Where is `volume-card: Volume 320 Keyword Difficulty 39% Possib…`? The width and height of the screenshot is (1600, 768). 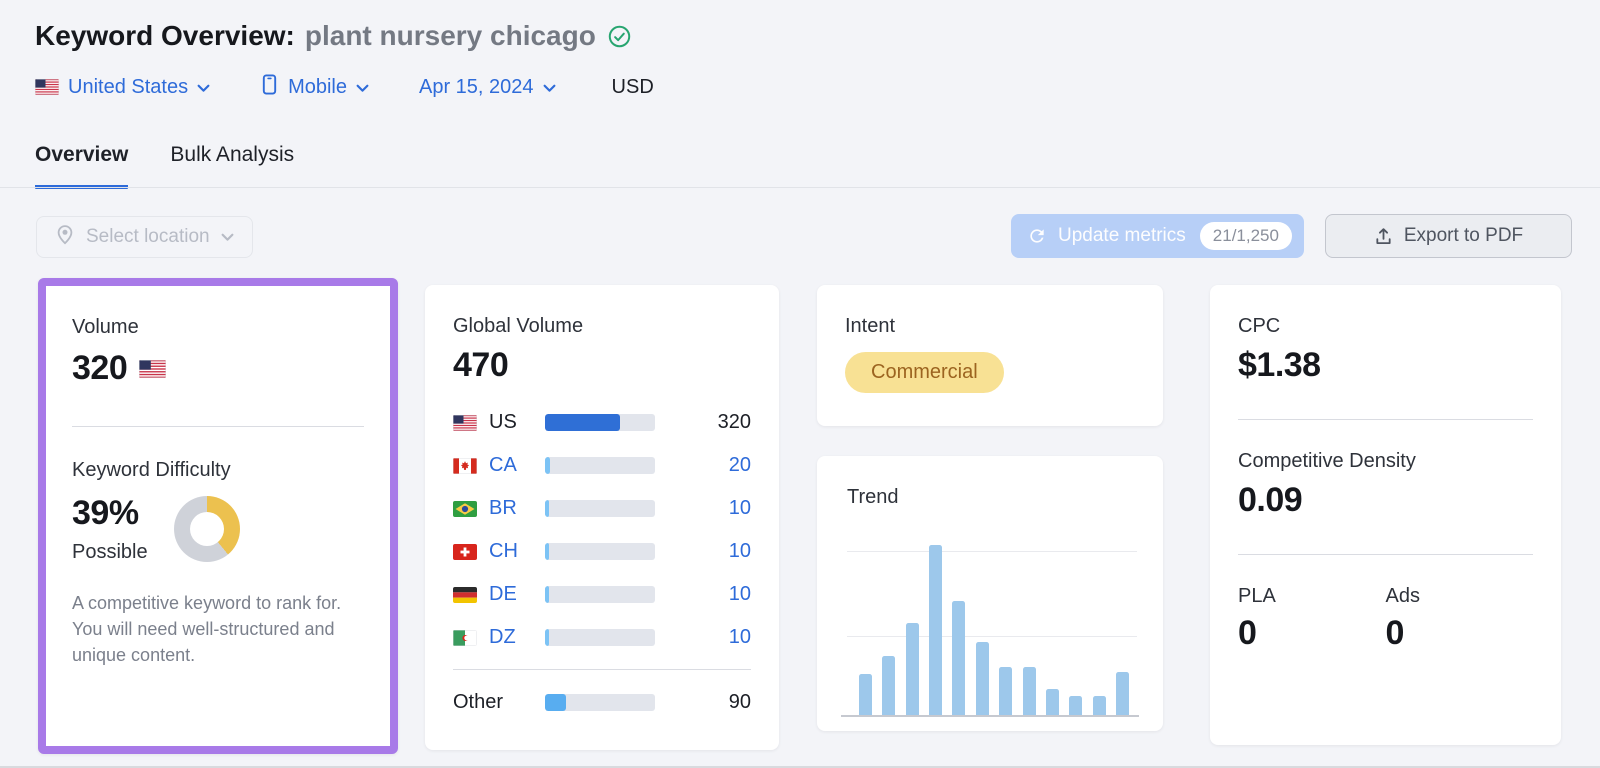
volume-card: Volume 320 Keyword Difficulty 39% Possib… is located at coordinates (218, 516).